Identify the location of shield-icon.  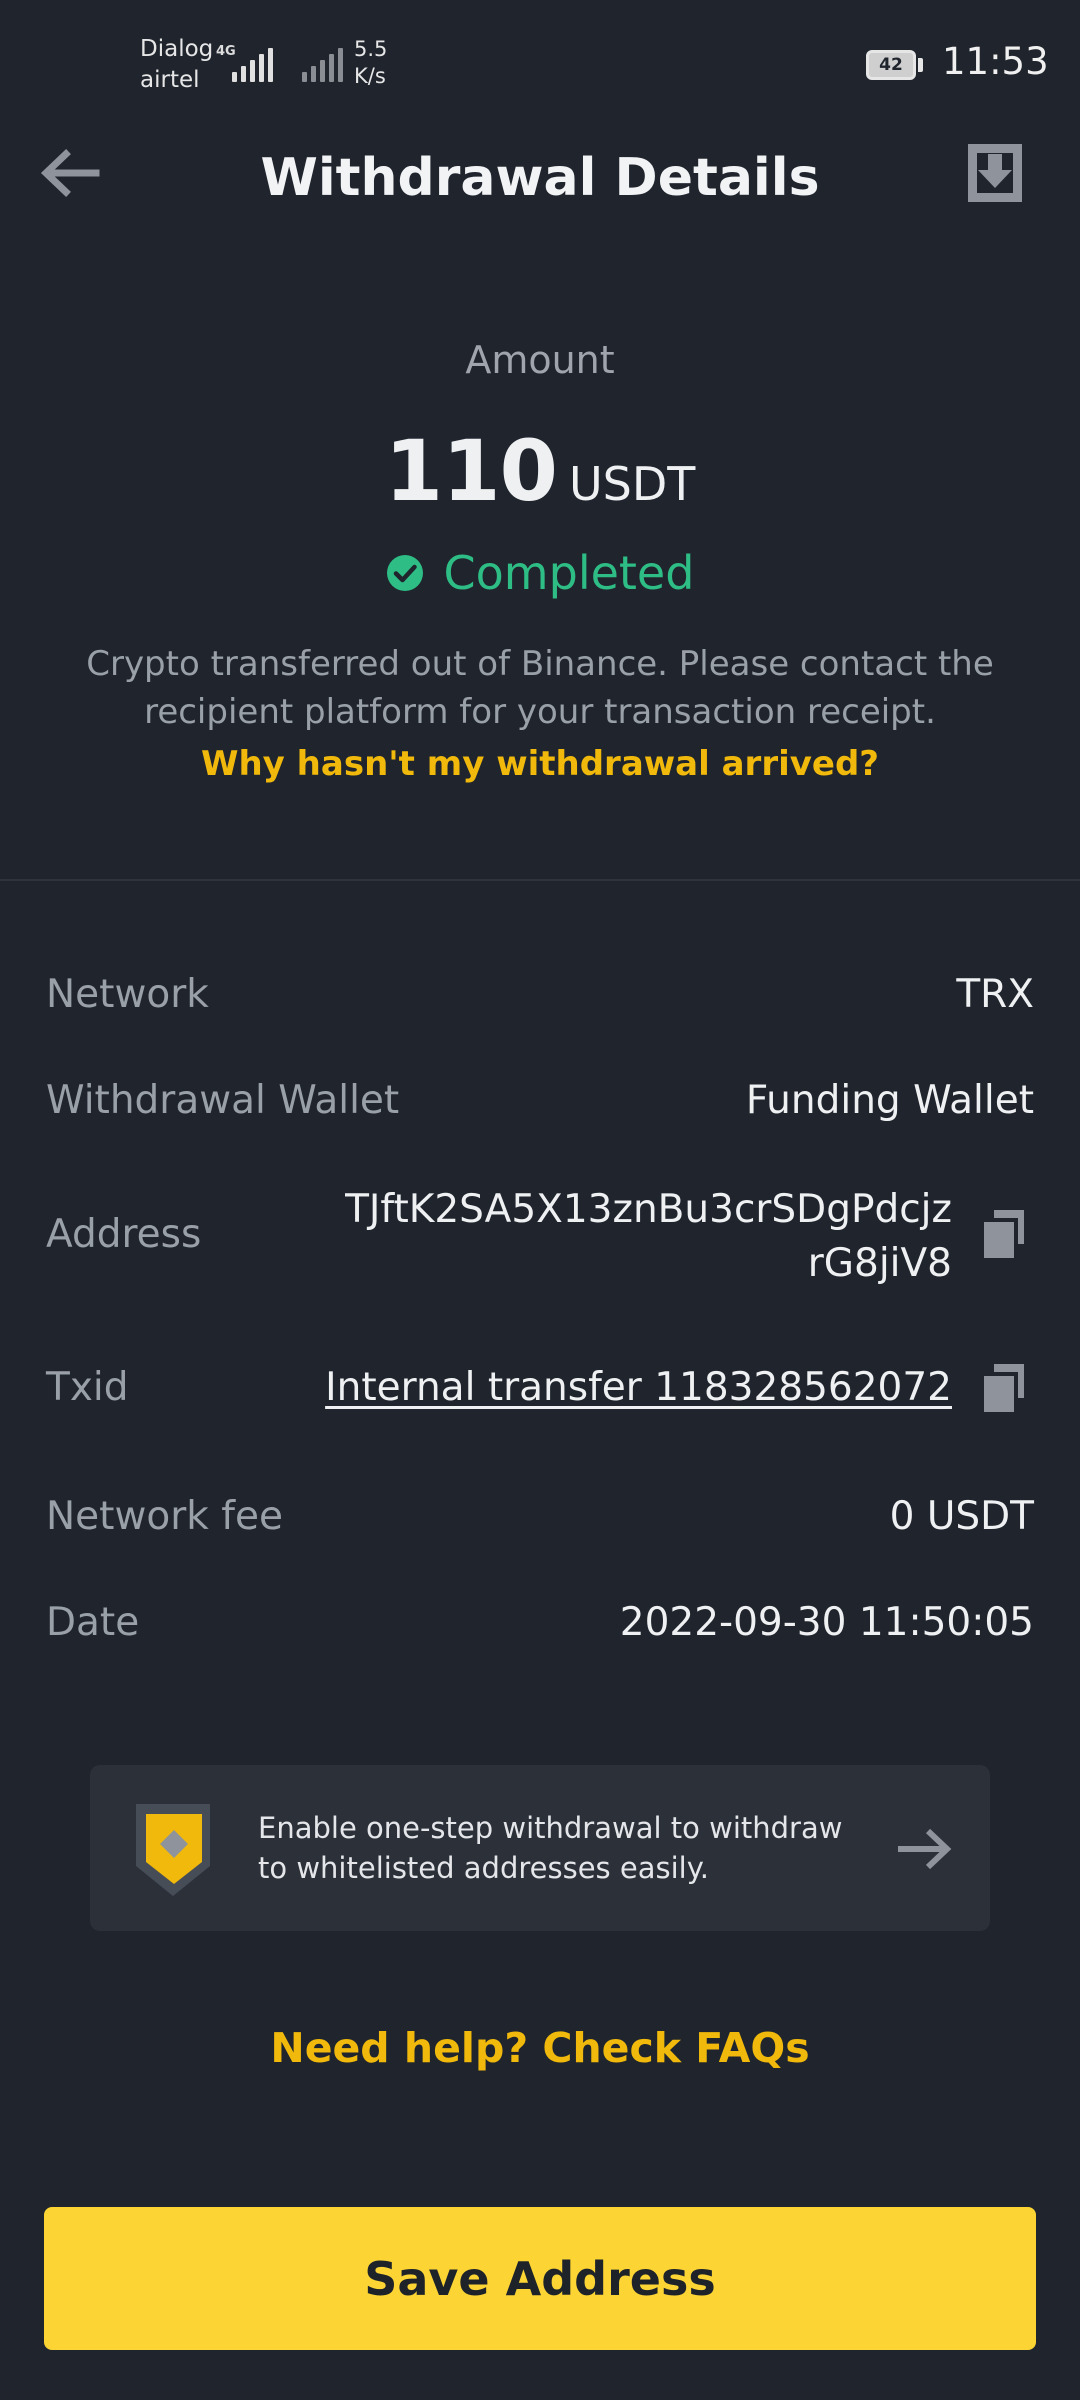
(173, 1850).